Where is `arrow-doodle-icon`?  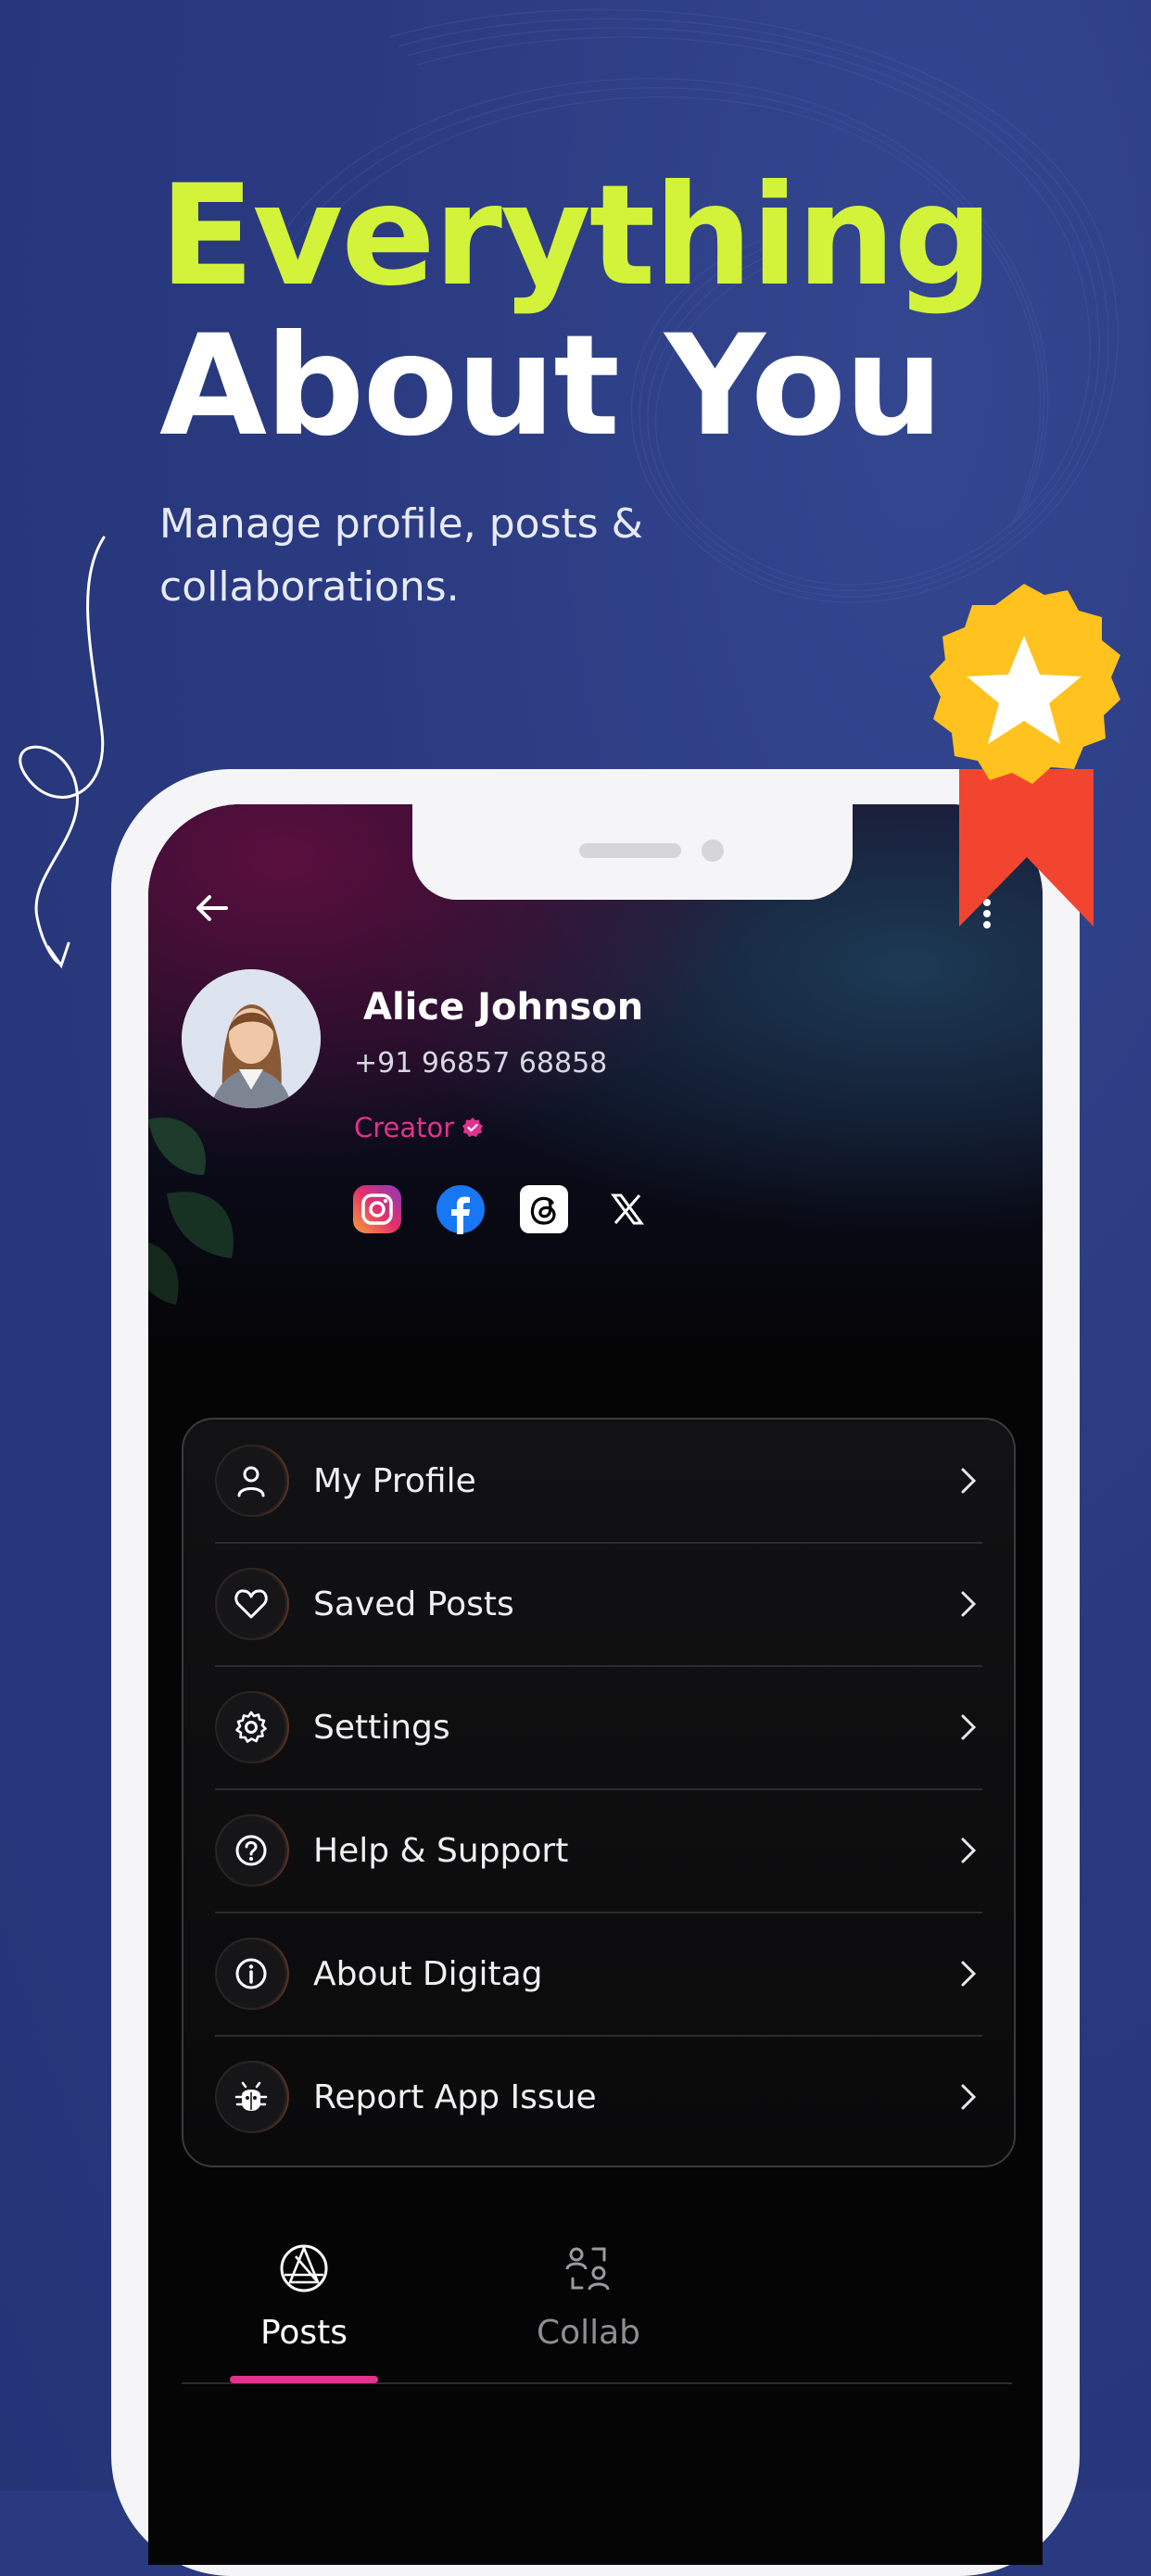
arrow-doodle-icon is located at coordinates (62, 752).